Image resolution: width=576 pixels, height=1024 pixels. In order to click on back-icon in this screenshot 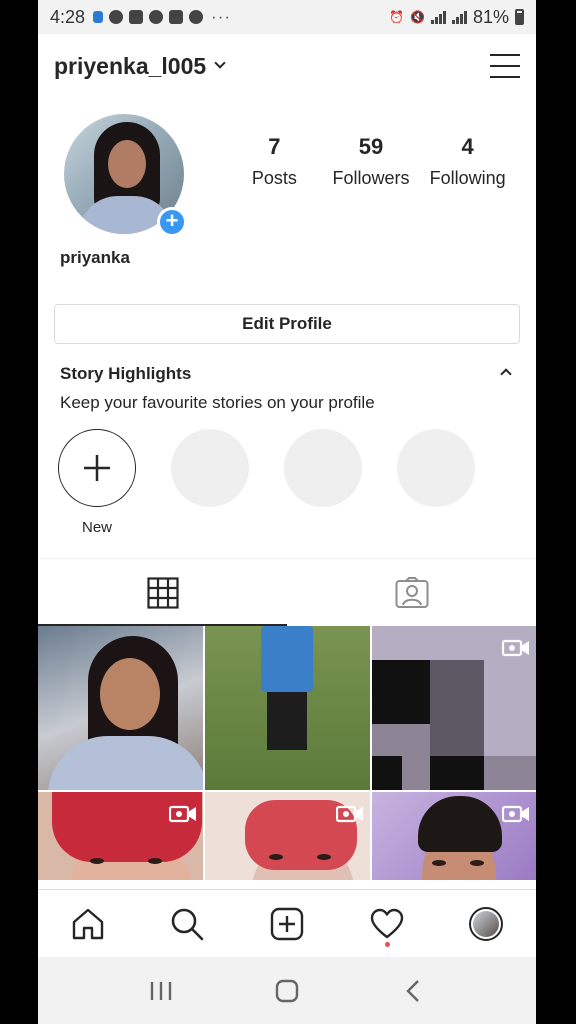, I will do `click(412, 990)`.